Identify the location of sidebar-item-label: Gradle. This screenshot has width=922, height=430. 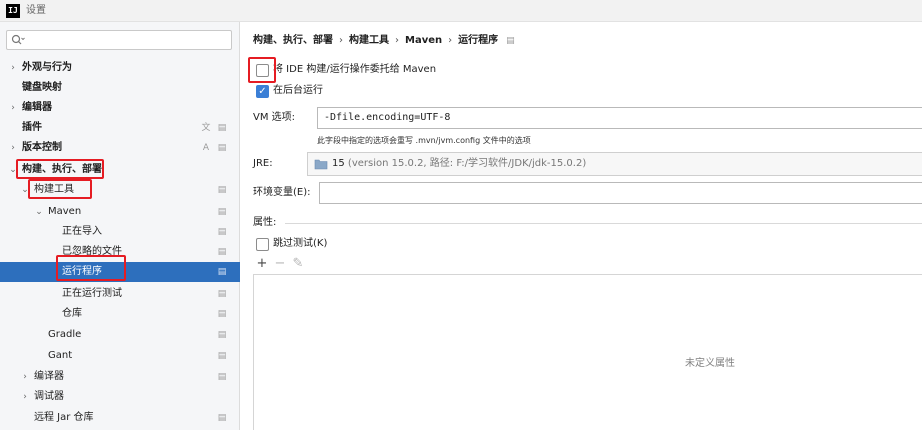
(65, 334).